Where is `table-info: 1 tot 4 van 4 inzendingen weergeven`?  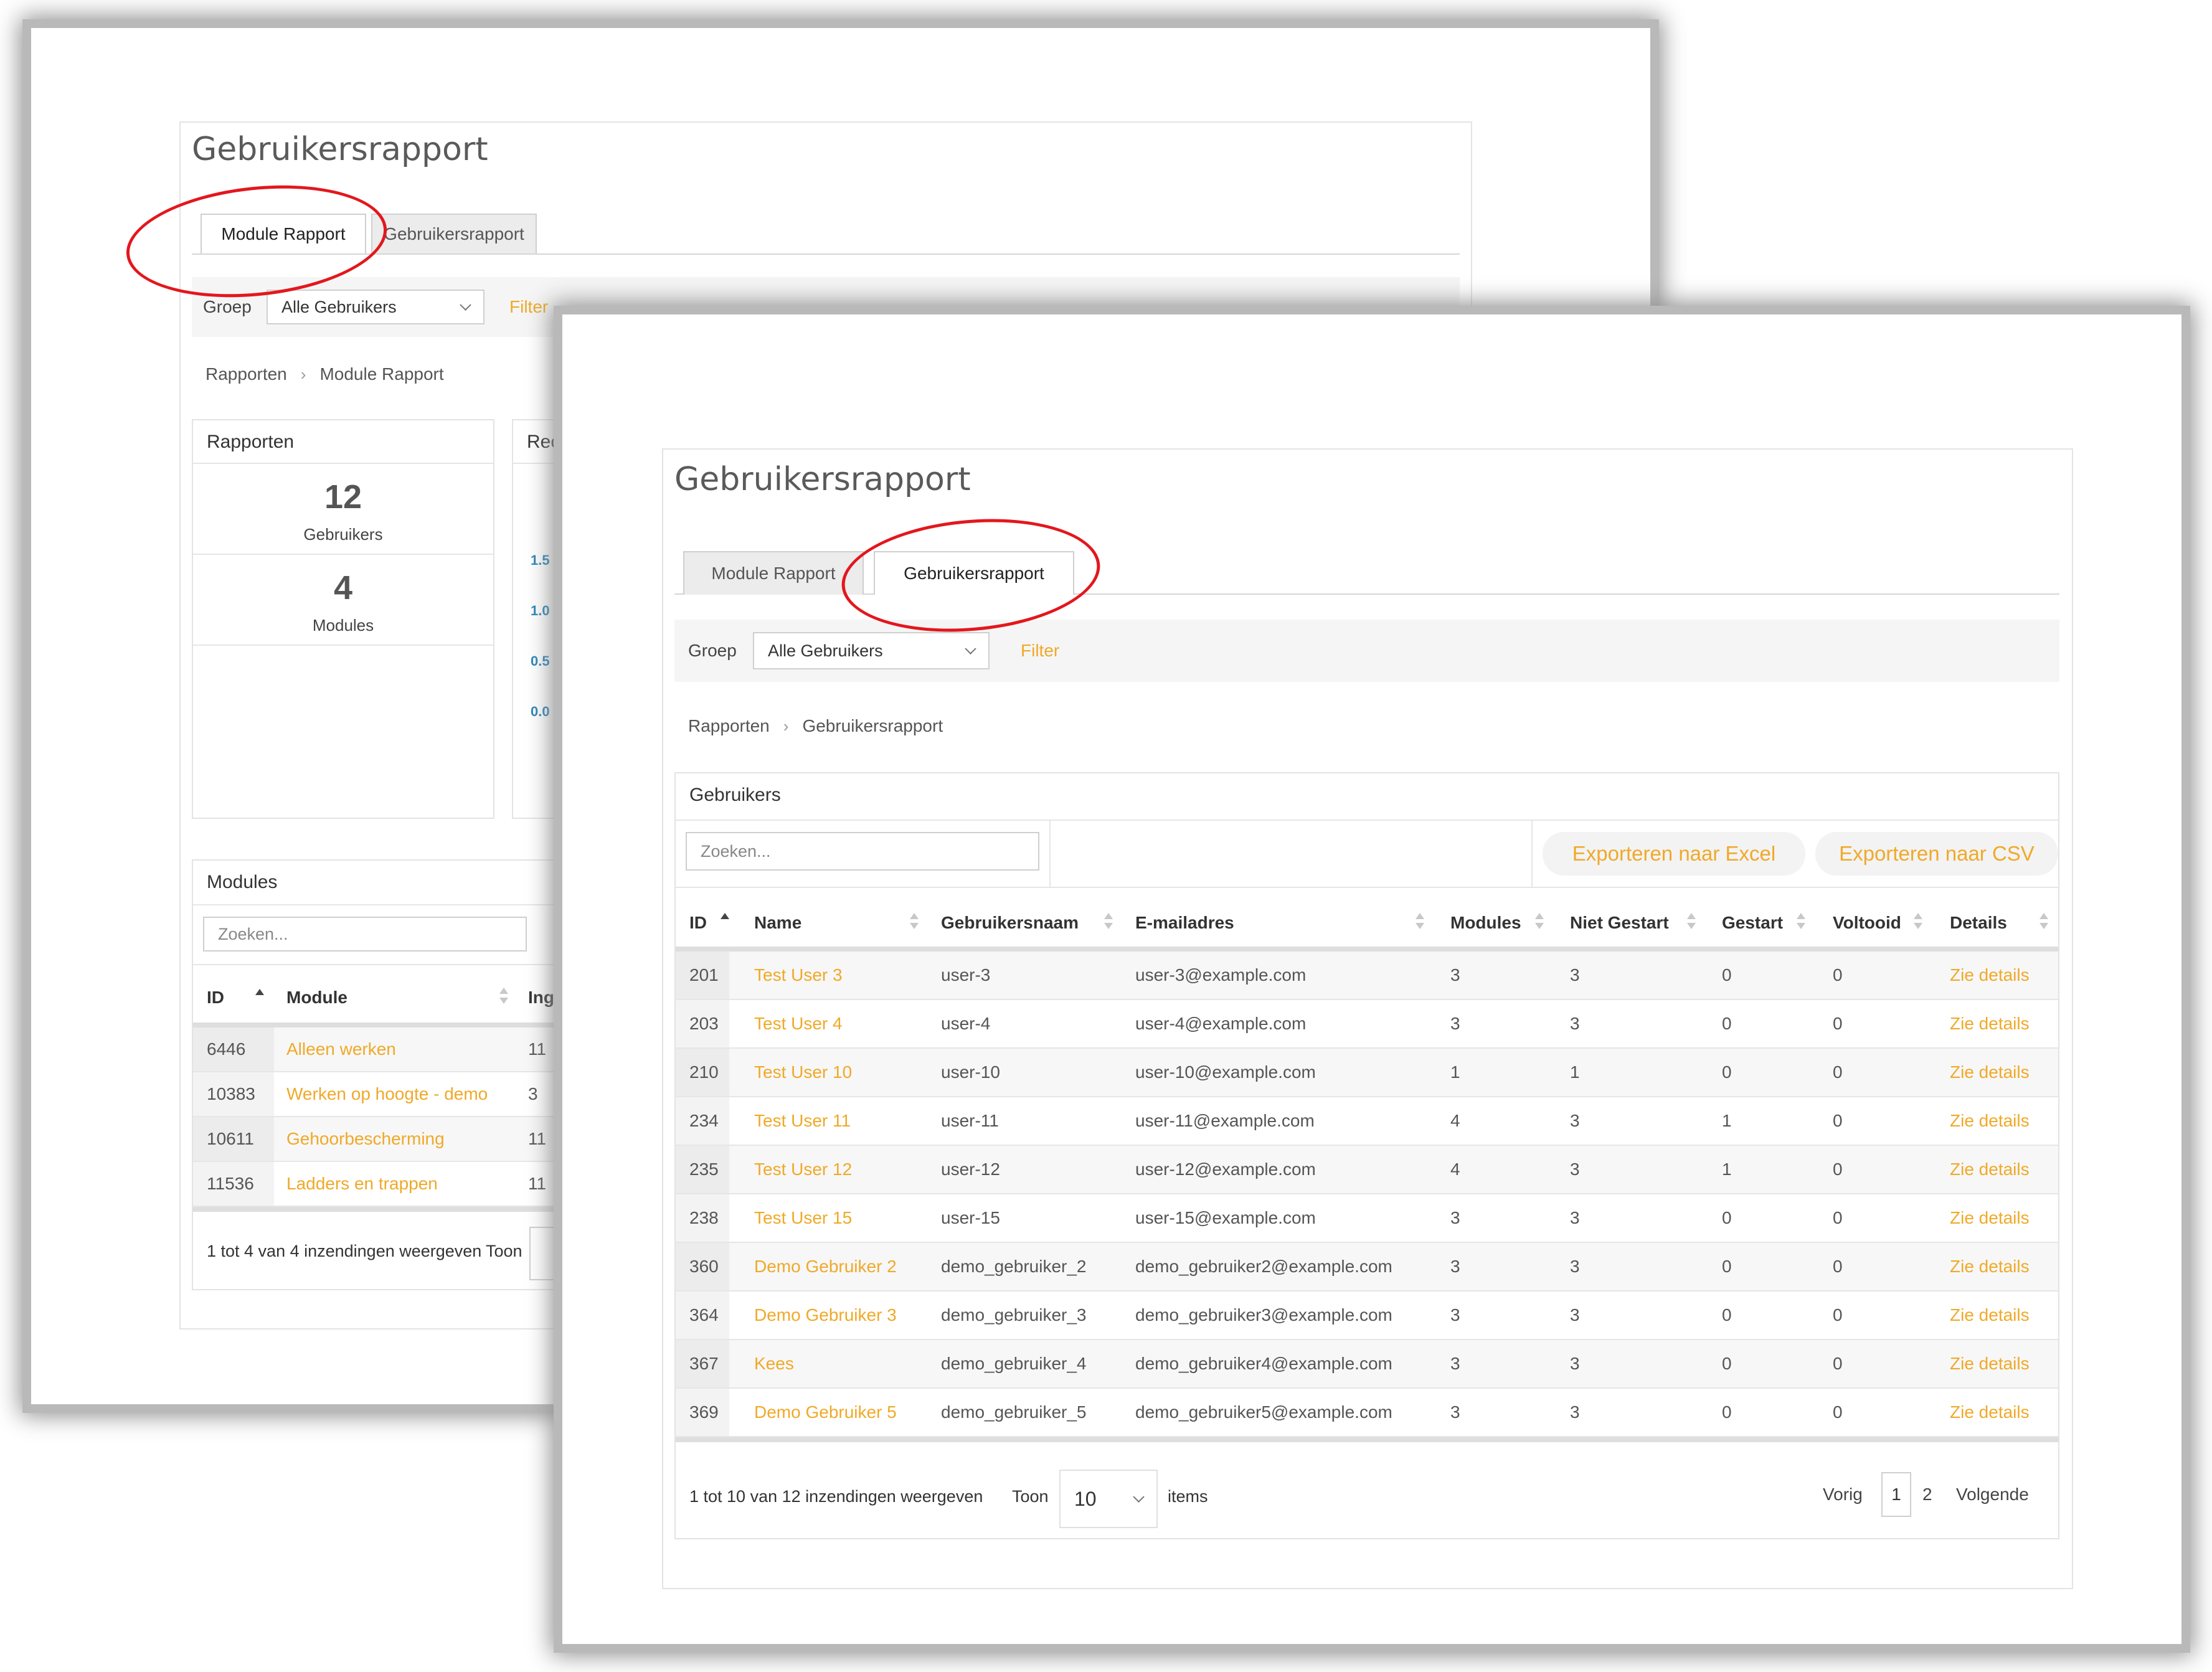 table-info: 1 tot 4 van 4 inzendingen weergeven is located at coordinates (344, 1251).